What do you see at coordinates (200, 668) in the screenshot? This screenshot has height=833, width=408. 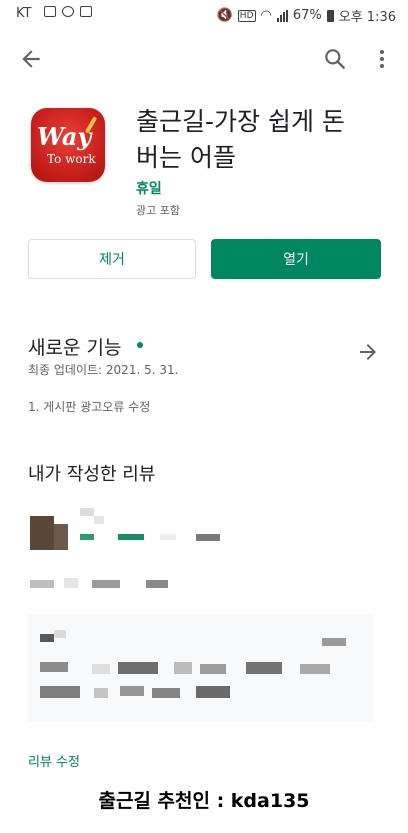 I see `review-text-box` at bounding box center [200, 668].